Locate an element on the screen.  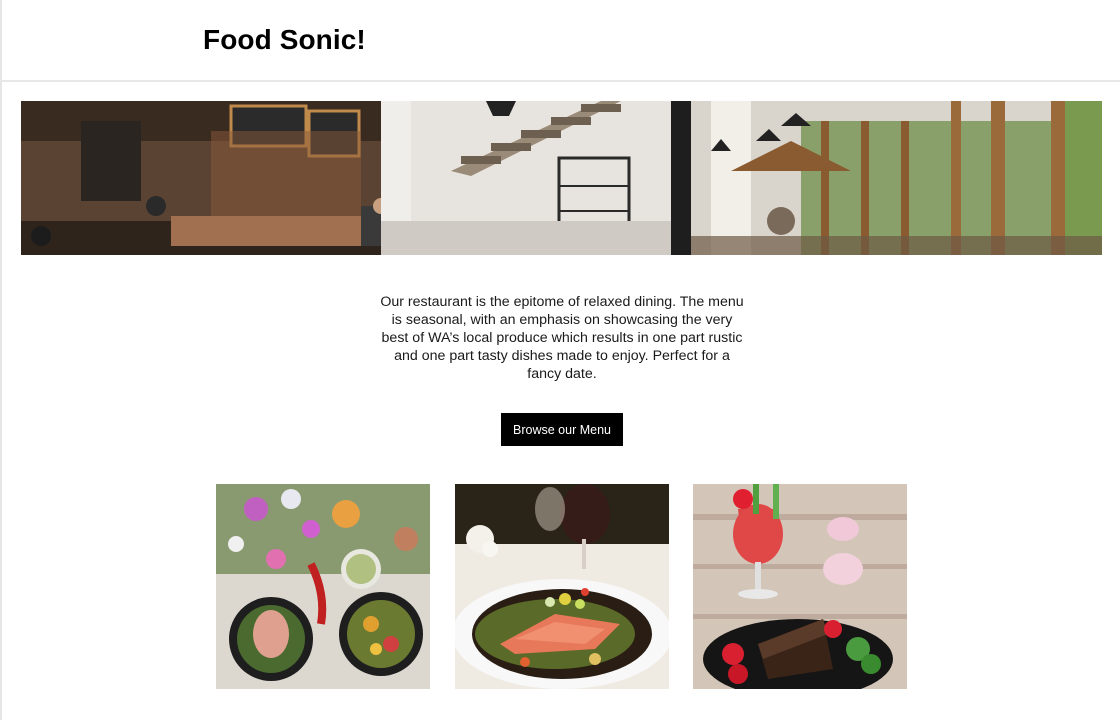
salad-bowls-with-flowers-photo is located at coordinates (323, 586).